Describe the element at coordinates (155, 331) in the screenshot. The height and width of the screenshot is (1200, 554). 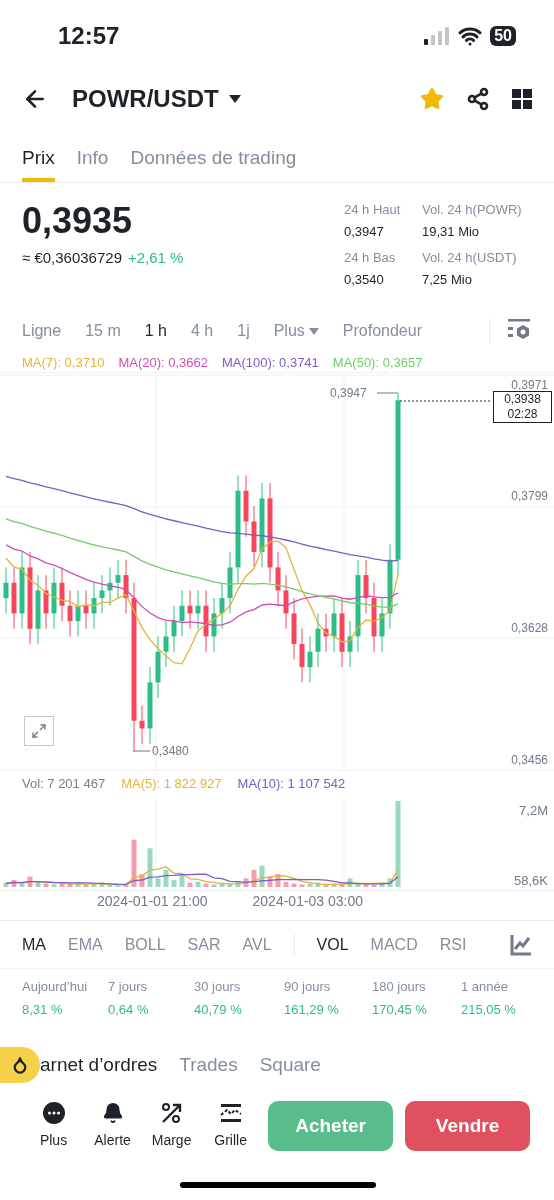
I see `interval-tab: 1 h` at that location.